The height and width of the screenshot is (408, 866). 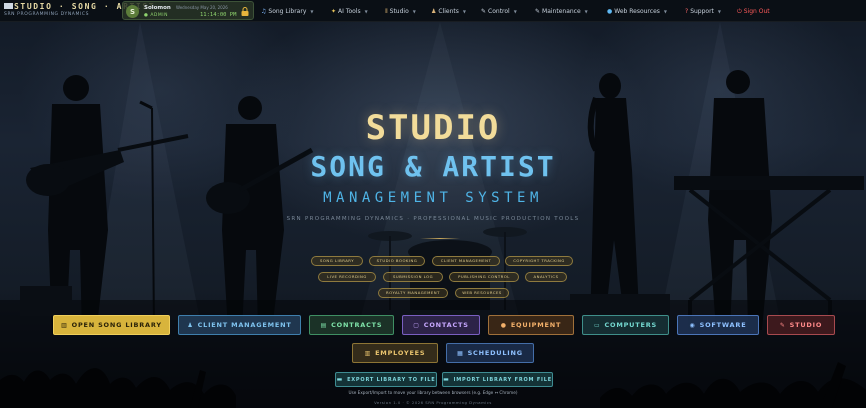 I want to click on contact-card-icon: ▢, so click(x=416, y=325).